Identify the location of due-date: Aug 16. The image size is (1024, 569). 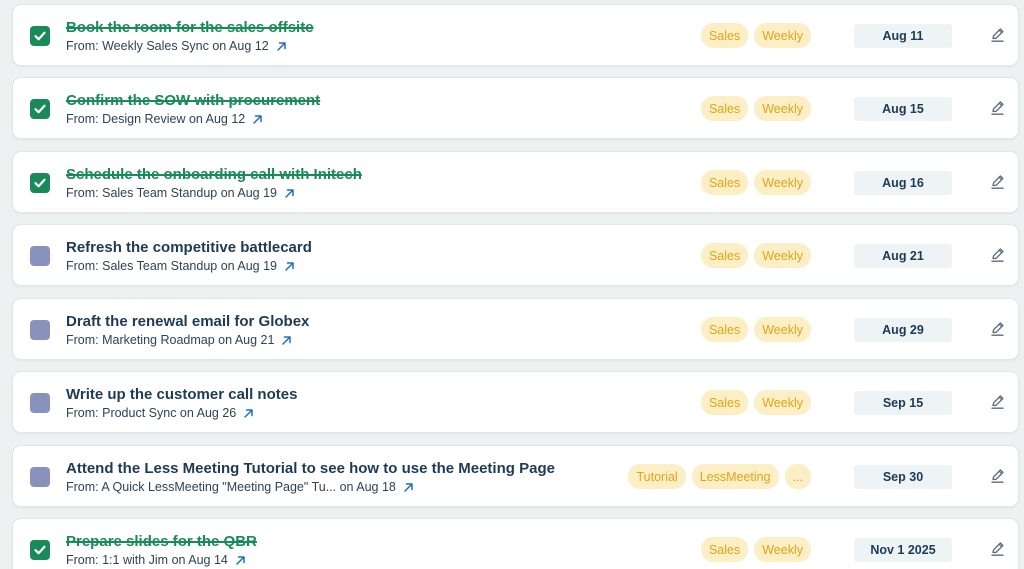
(903, 183).